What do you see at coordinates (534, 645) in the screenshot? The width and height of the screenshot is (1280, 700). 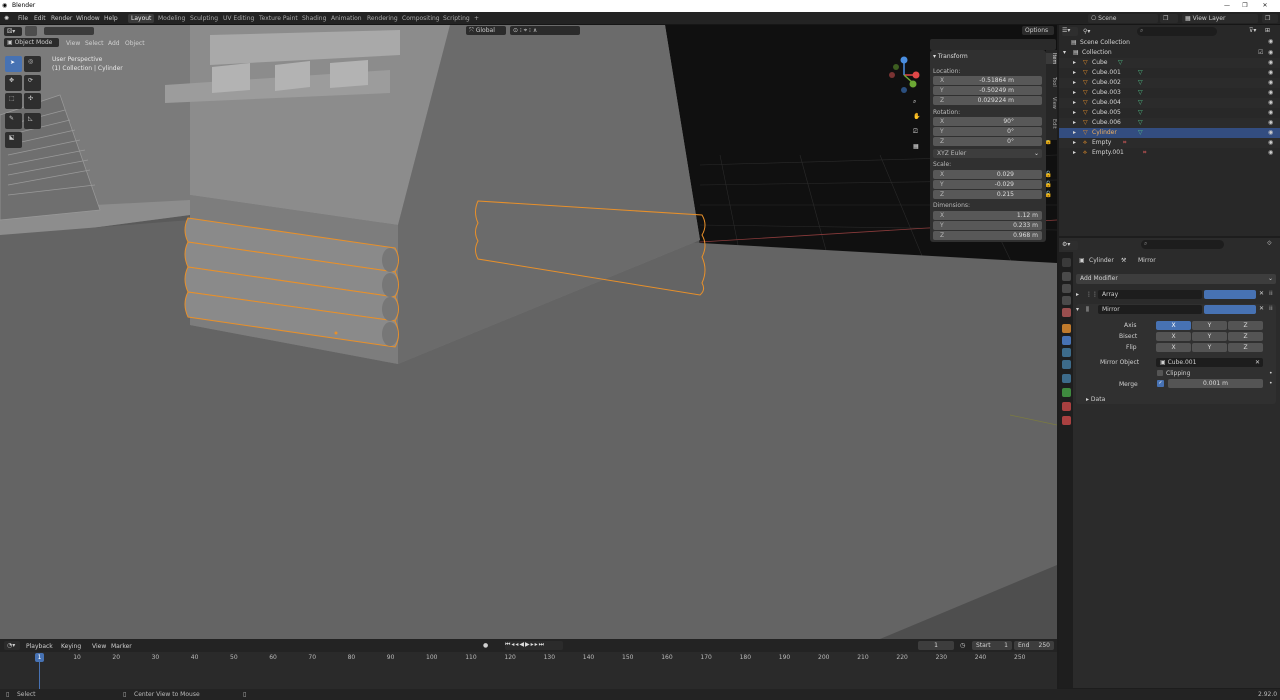 I see `playback-controls: ⏮◂◂◀▶▸▸⏭` at bounding box center [534, 645].